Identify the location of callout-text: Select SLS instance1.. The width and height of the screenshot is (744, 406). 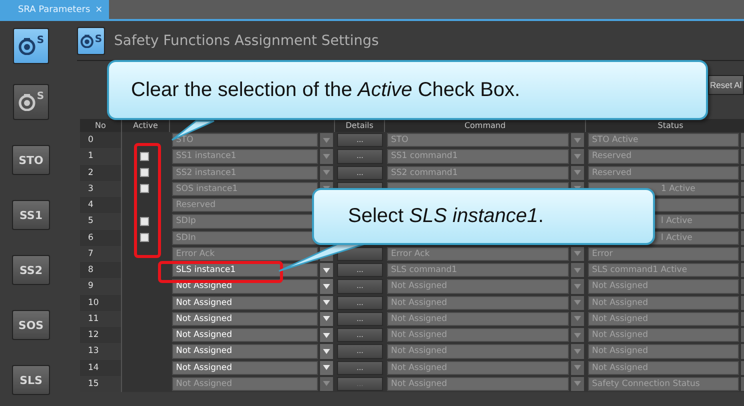
(446, 216).